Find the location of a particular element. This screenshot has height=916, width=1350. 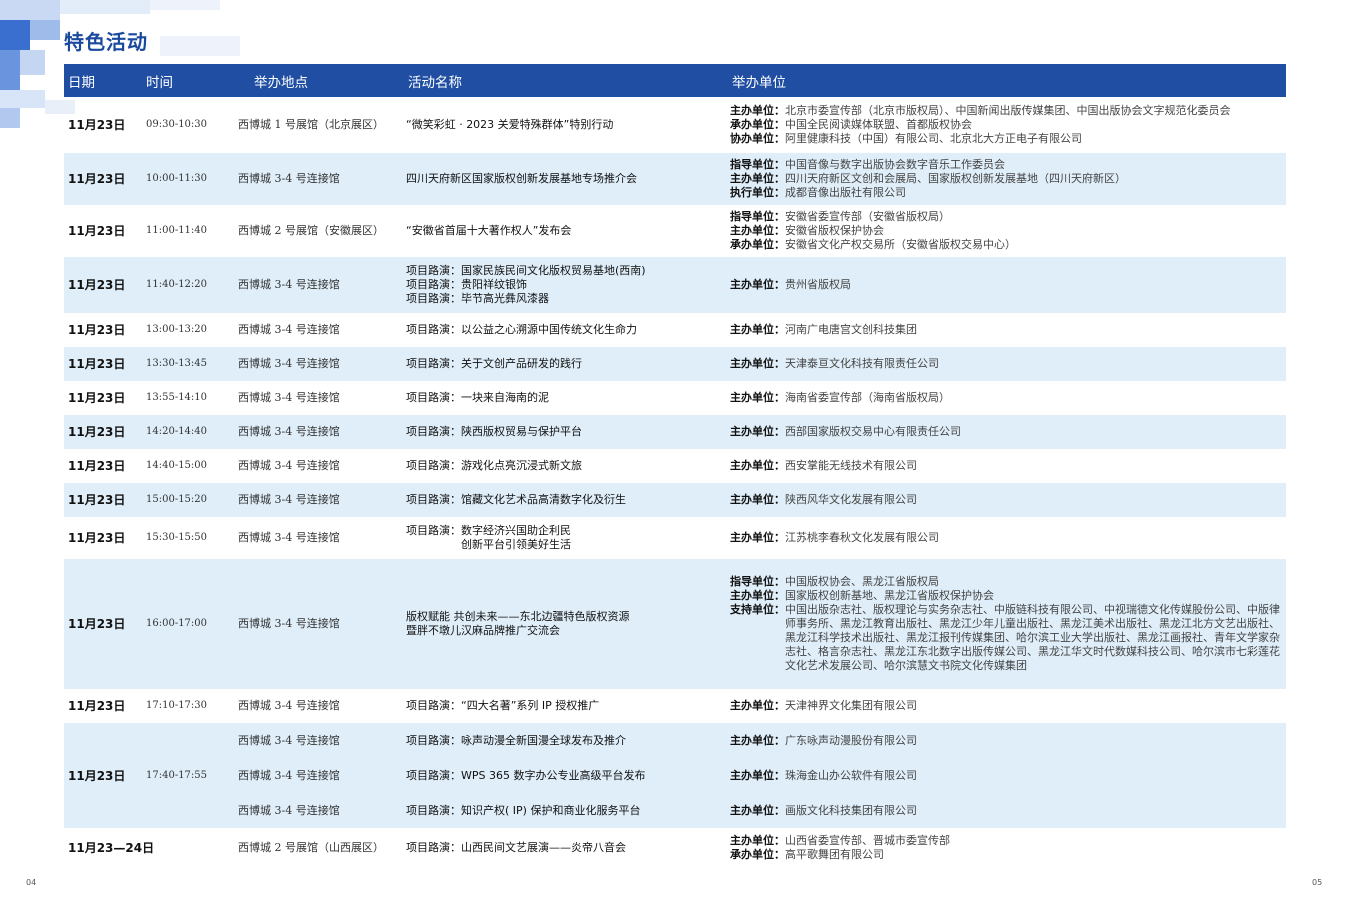

event-venue: 西博城 2 号展馆（安徽展区） is located at coordinates (311, 230).